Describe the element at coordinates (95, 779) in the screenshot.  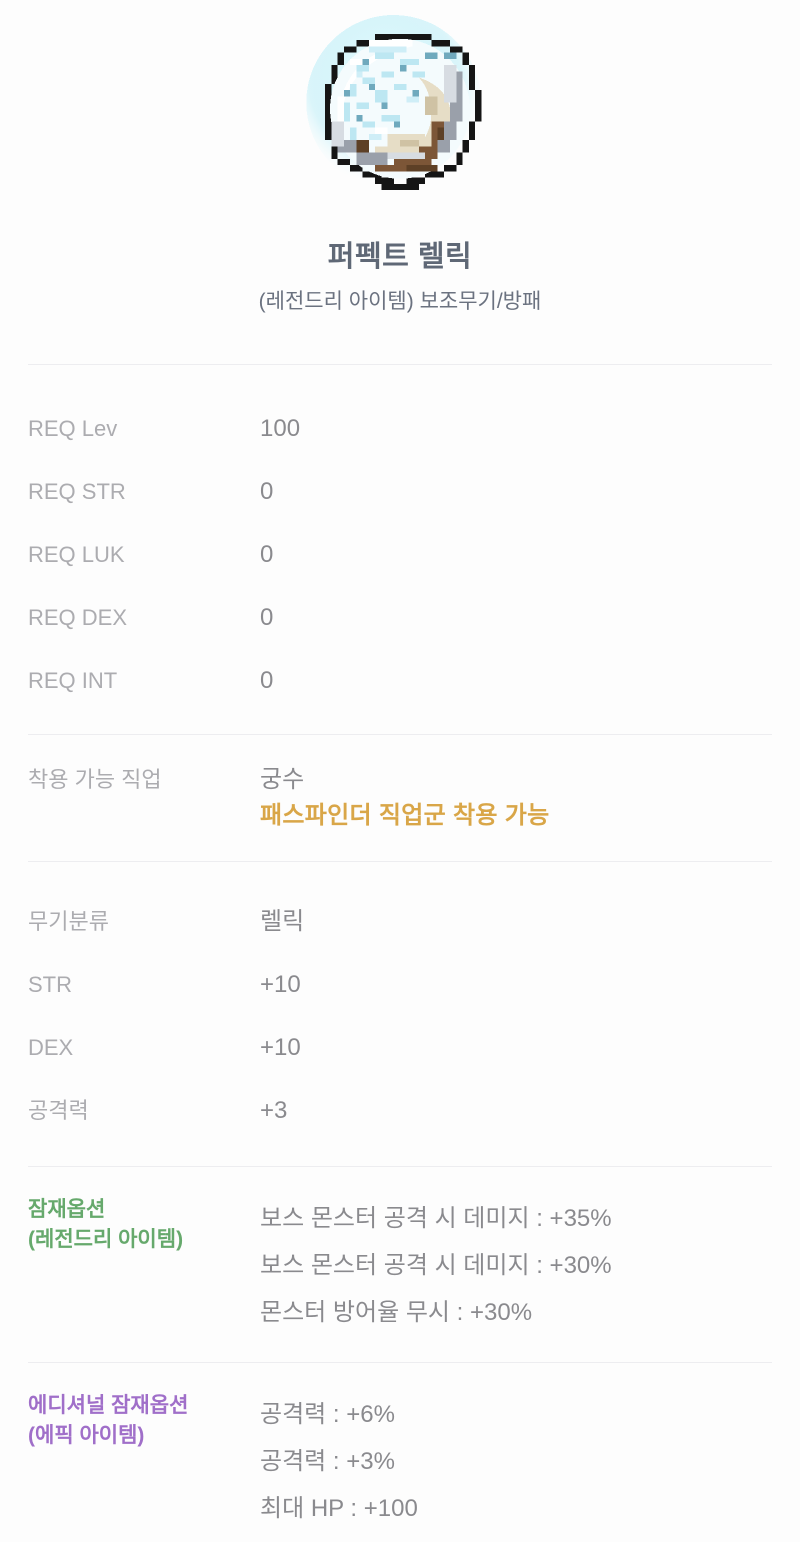
I see `job-label: 착용 가능 직업` at that location.